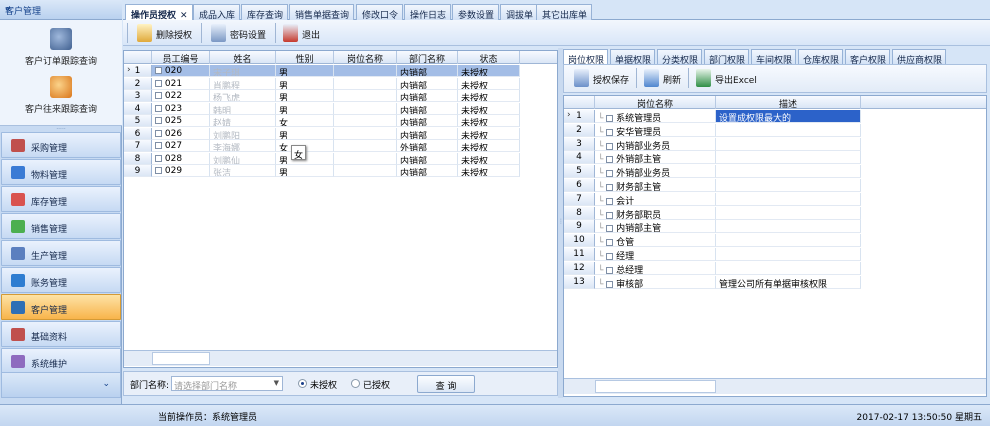  Describe the element at coordinates (655, 227) in the screenshot. I see `cell-post-name: └ 内销部主管` at that location.